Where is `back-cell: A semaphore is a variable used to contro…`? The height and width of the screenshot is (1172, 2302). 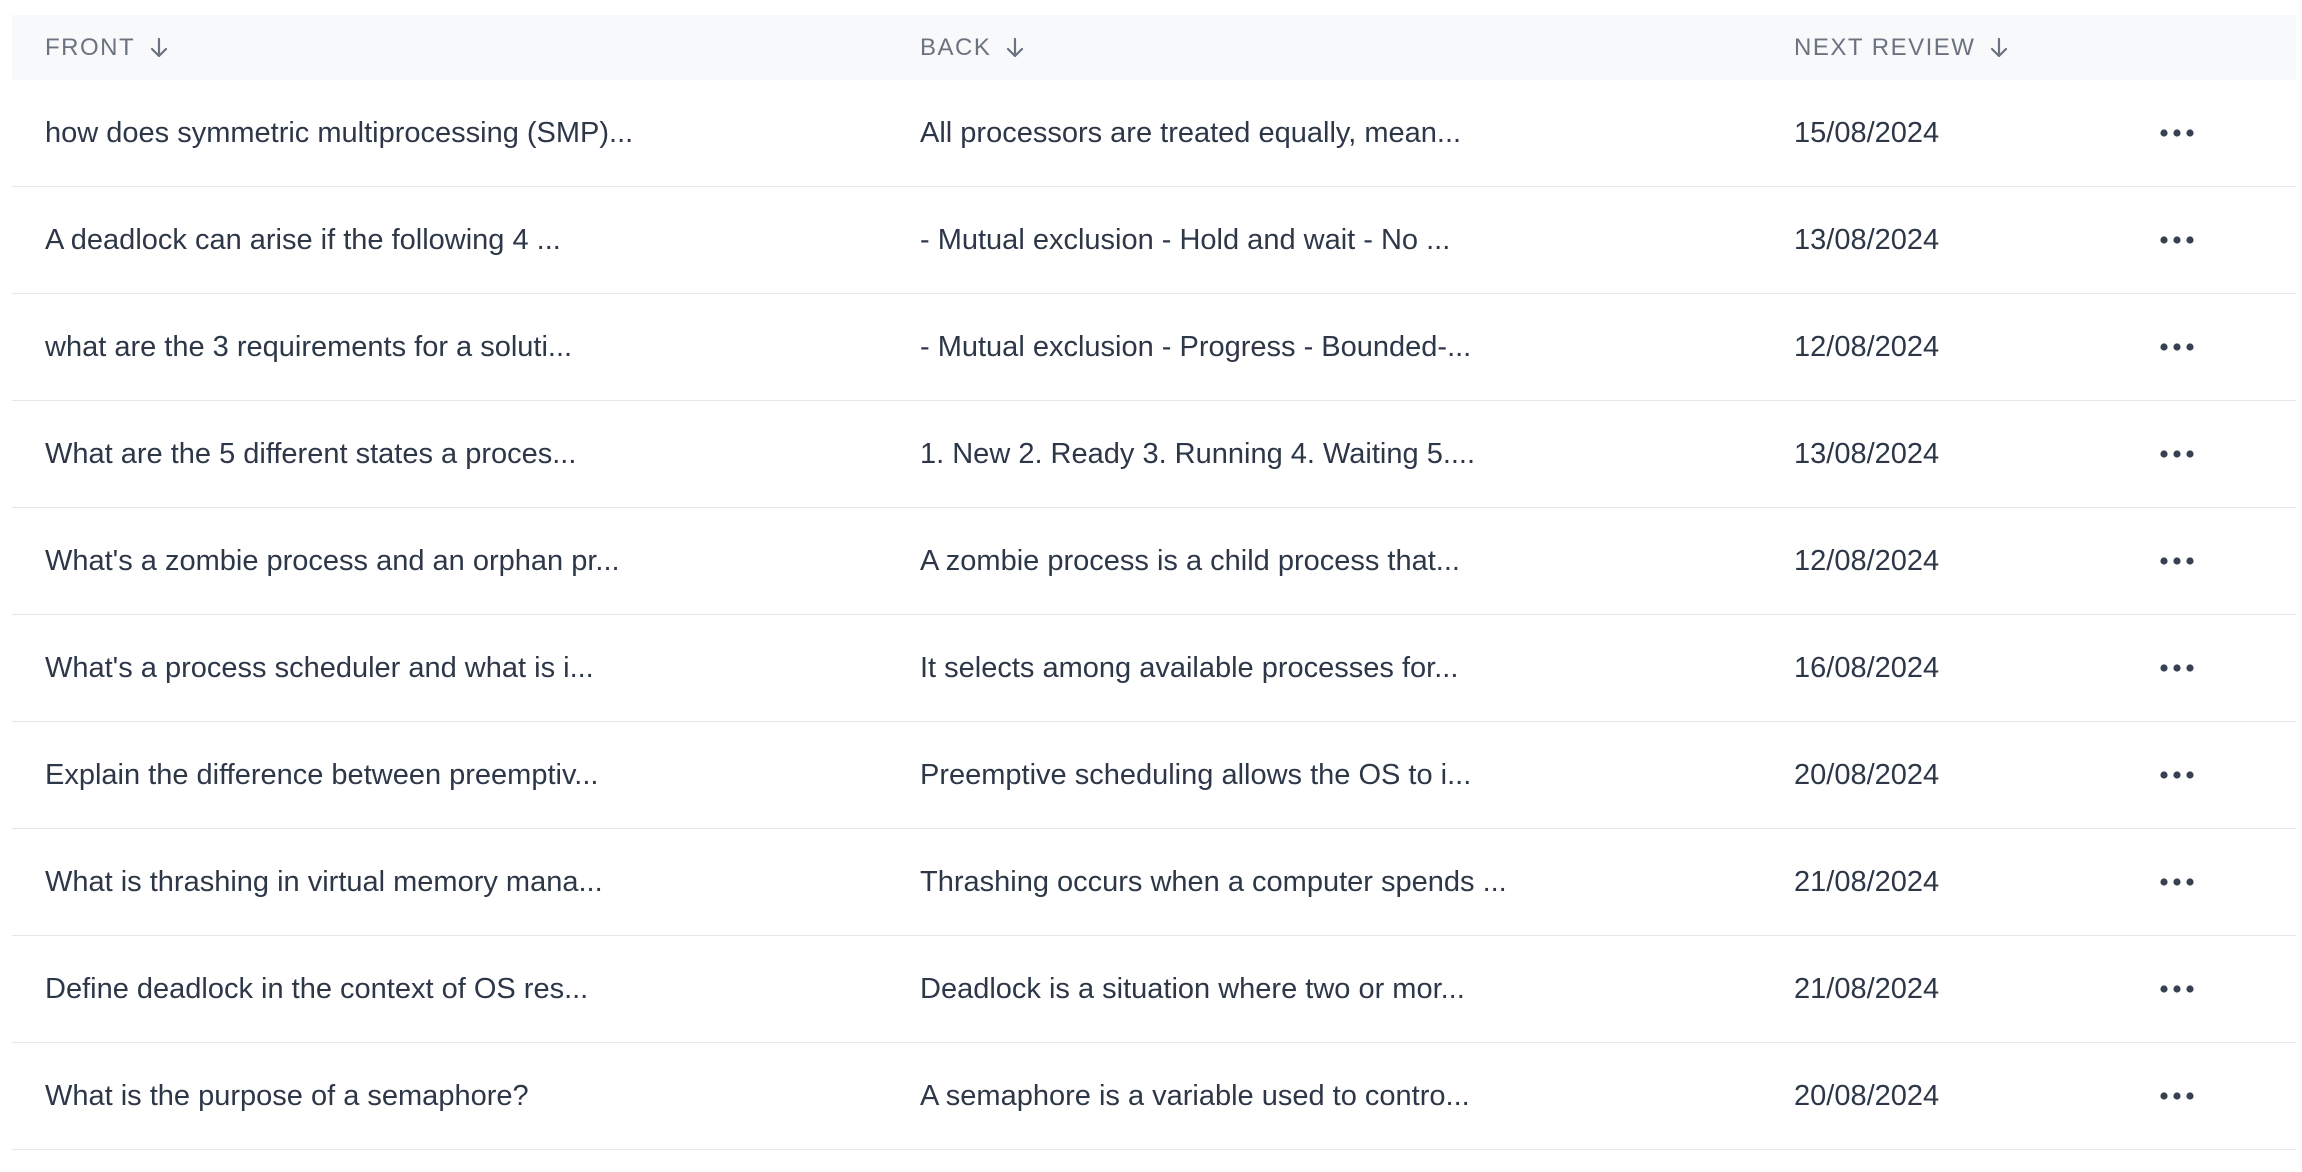
back-cell: A semaphore is a variable used to contro… is located at coordinates (1195, 1095).